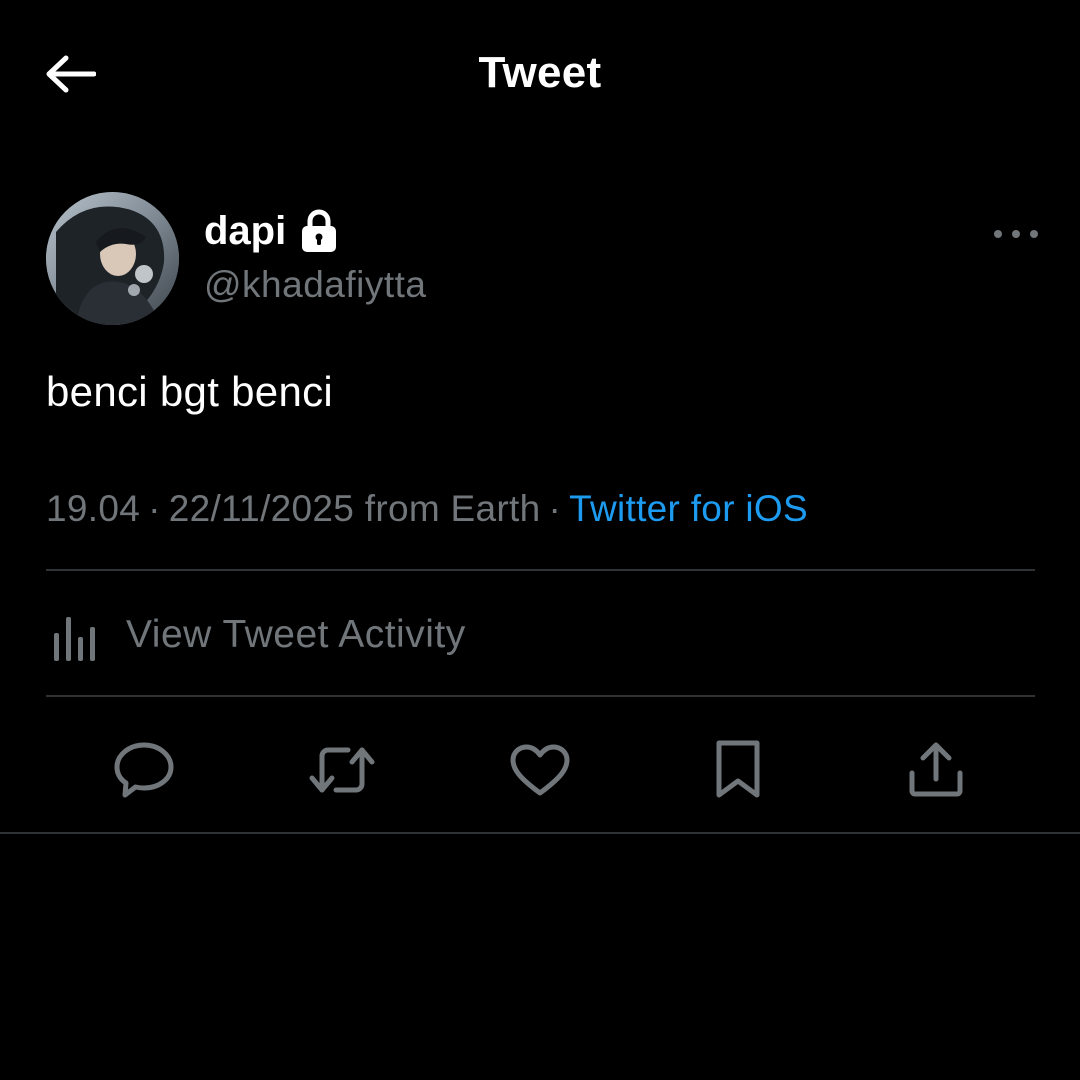 This screenshot has width=1080, height=1080. I want to click on bottom-divider, so click(540, 833).